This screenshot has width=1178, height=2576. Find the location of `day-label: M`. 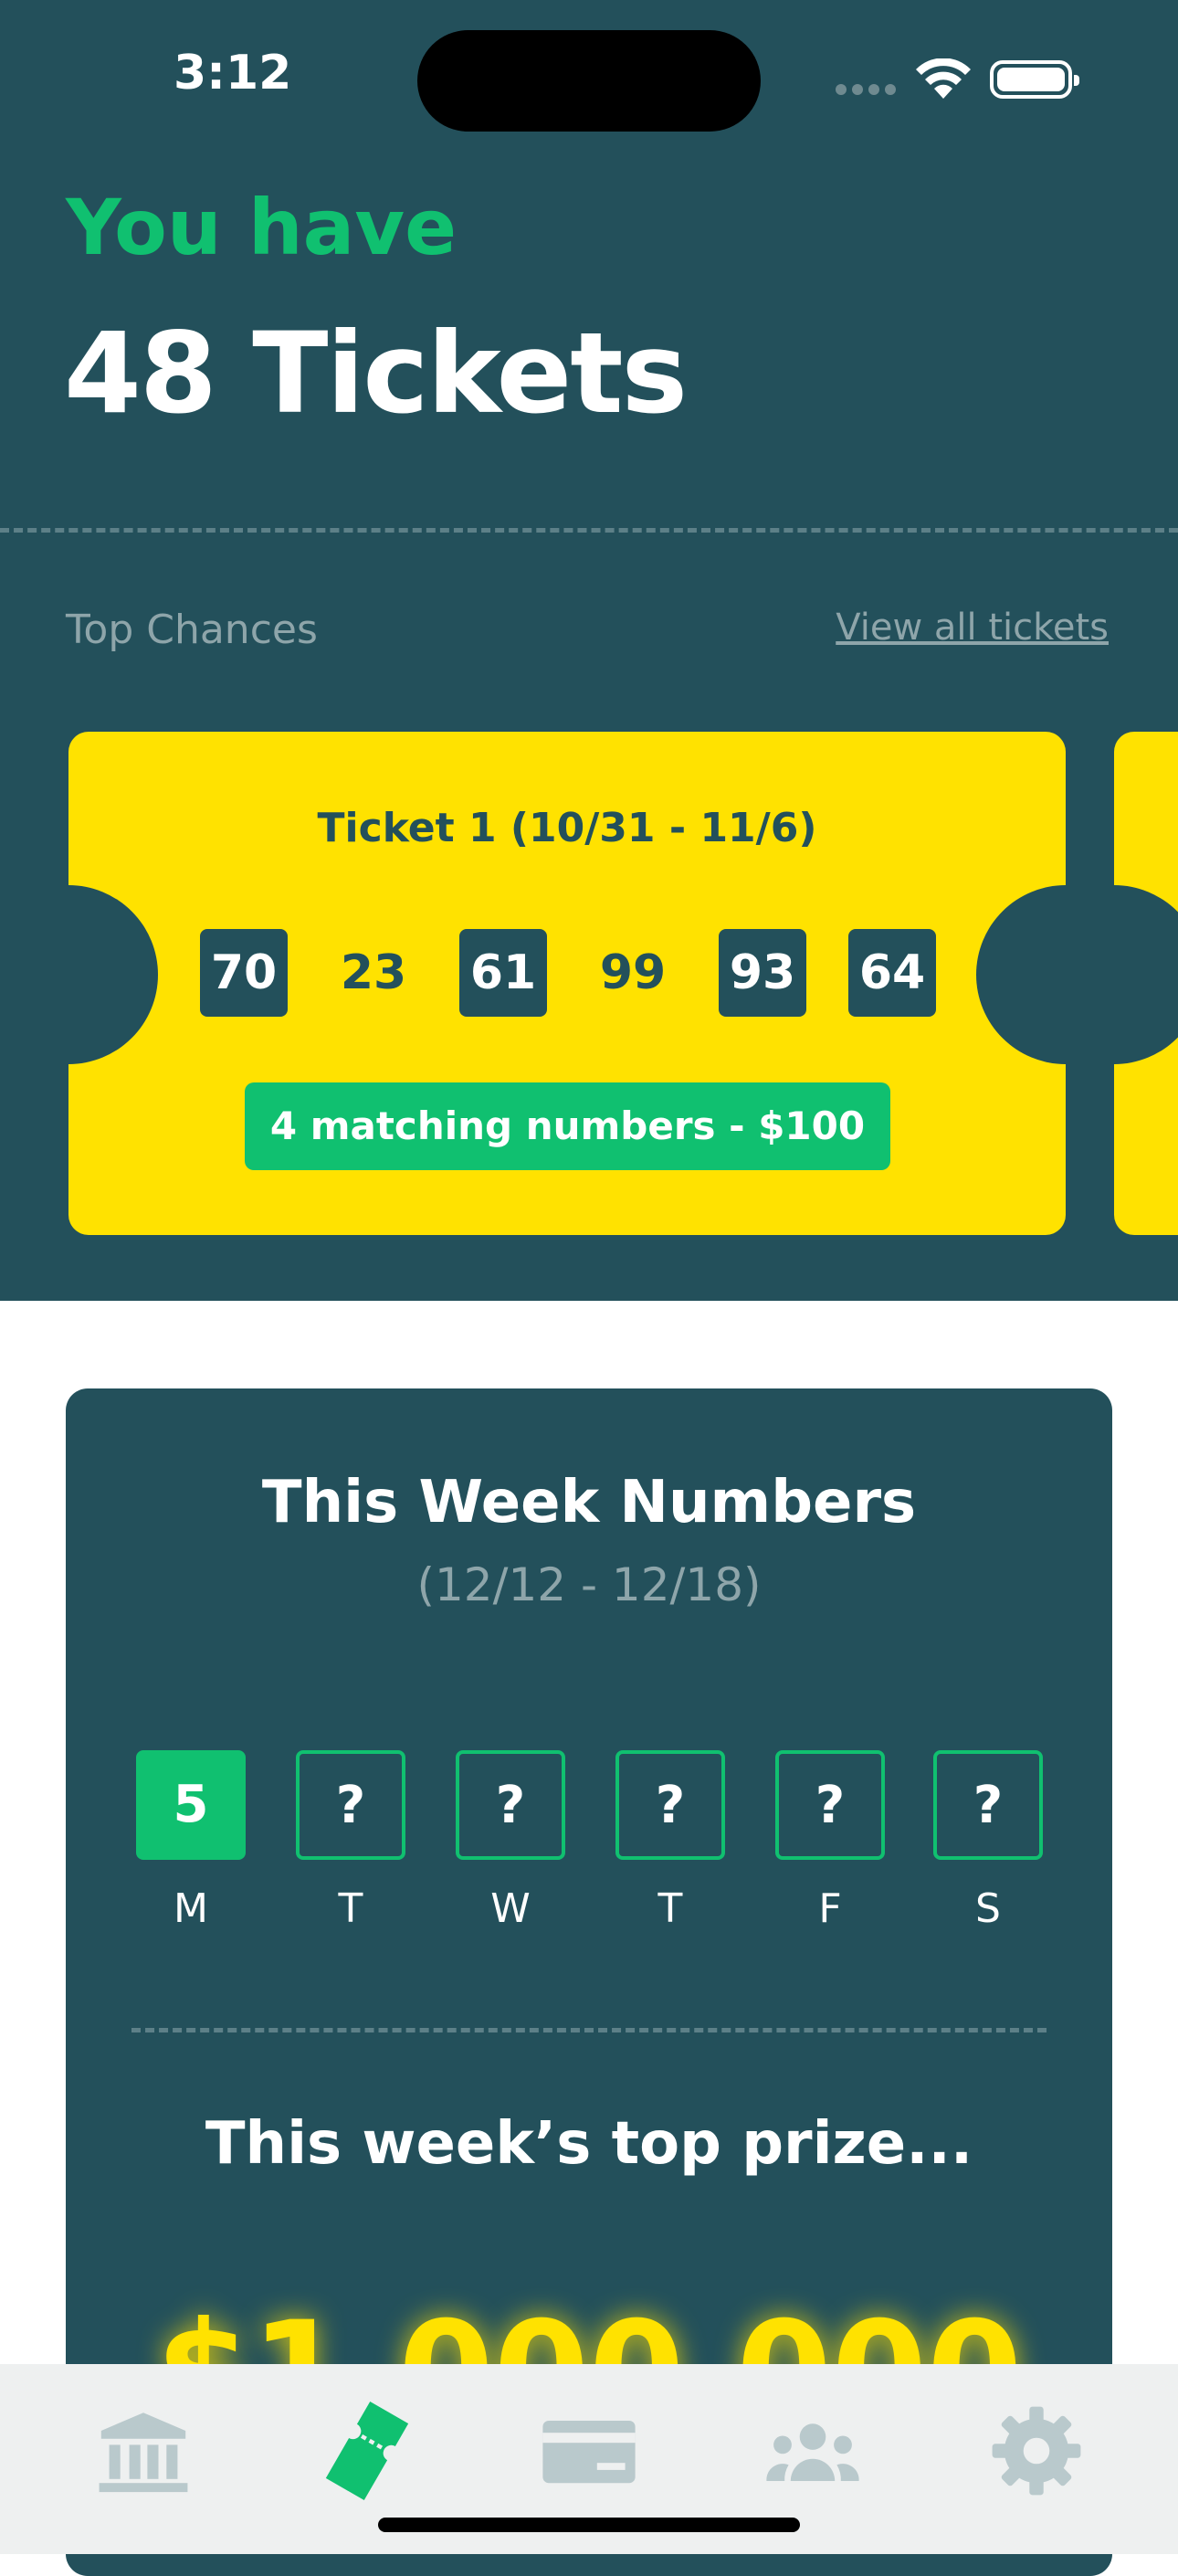

day-label: M is located at coordinates (191, 1908).